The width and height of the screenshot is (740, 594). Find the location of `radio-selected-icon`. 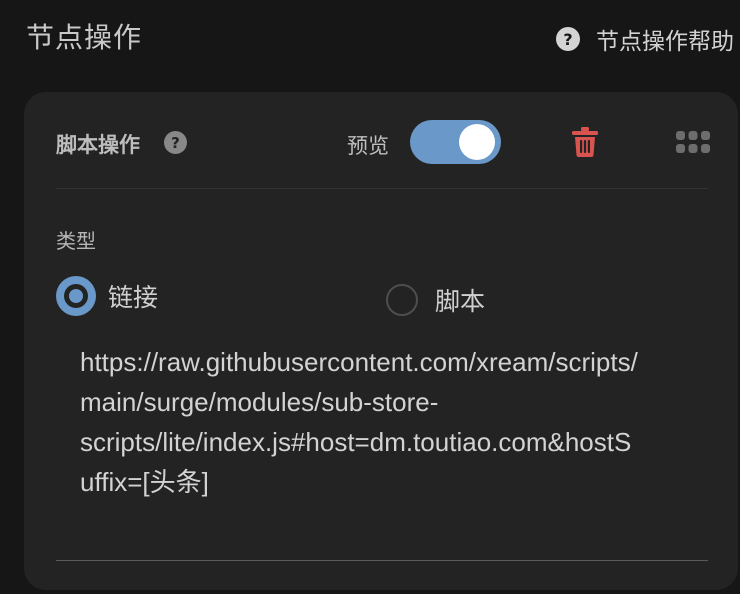

radio-selected-icon is located at coordinates (76, 296).